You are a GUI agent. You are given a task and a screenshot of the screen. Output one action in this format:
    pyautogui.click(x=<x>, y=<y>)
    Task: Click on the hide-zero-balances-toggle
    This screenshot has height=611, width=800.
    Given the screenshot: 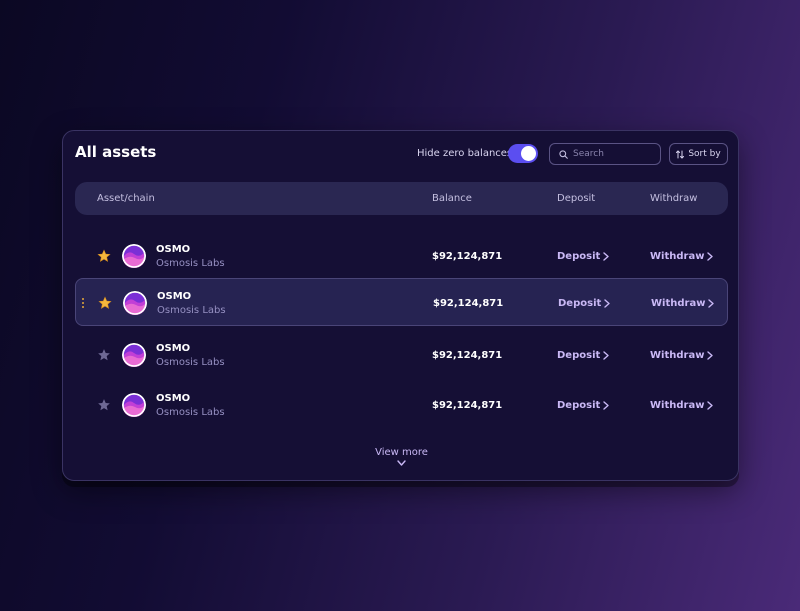 What is the action you would take?
    pyautogui.click(x=523, y=153)
    